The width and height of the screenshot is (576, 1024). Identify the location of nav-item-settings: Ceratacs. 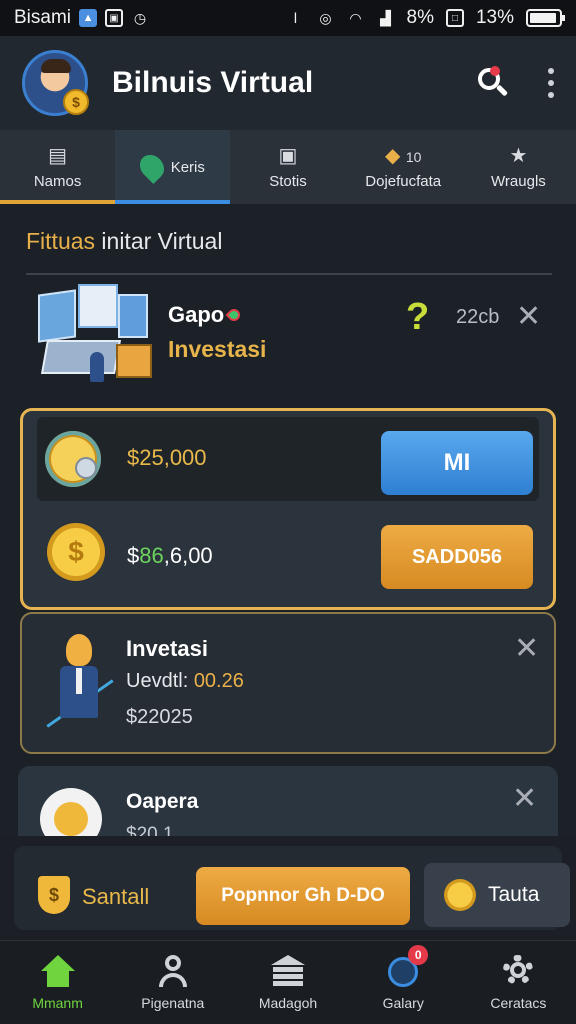
(518, 982).